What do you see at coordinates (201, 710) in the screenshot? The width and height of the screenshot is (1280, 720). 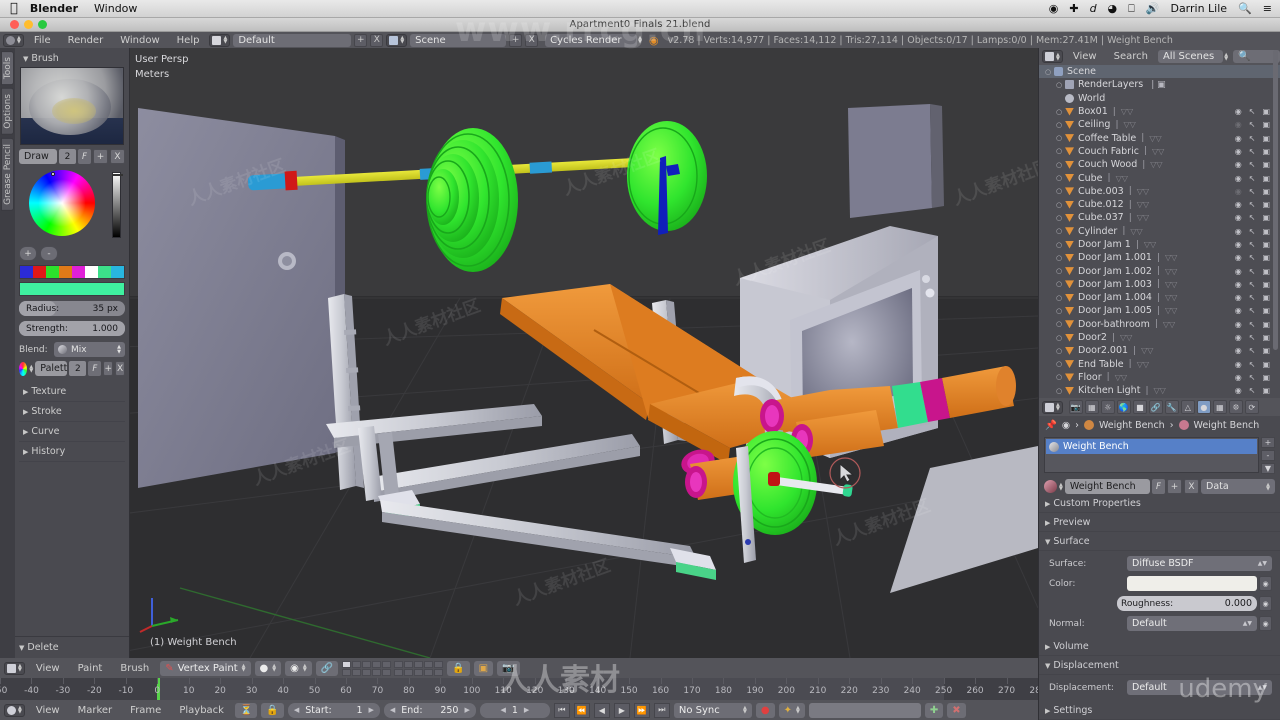 I see `timeline-menu-playback: Playback` at bounding box center [201, 710].